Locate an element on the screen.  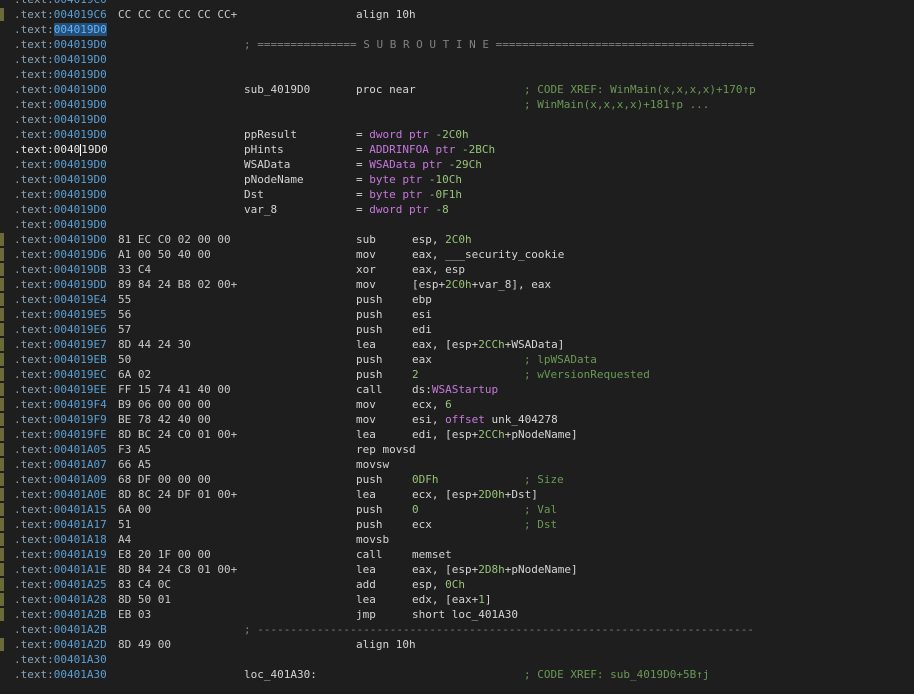
listing-line: .text:004019D0 Dst = byte ptr -0F1h is located at coordinates (457, 194).